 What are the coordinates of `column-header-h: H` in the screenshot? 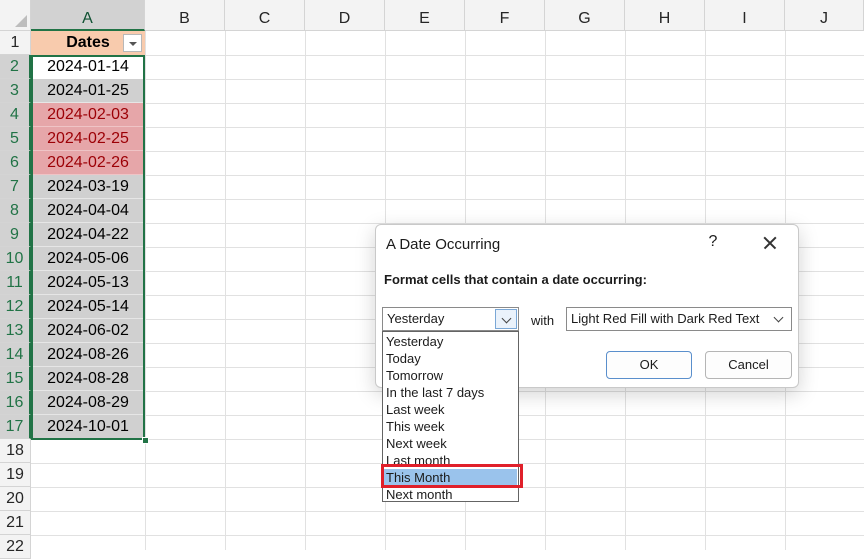 It's located at (665, 15).